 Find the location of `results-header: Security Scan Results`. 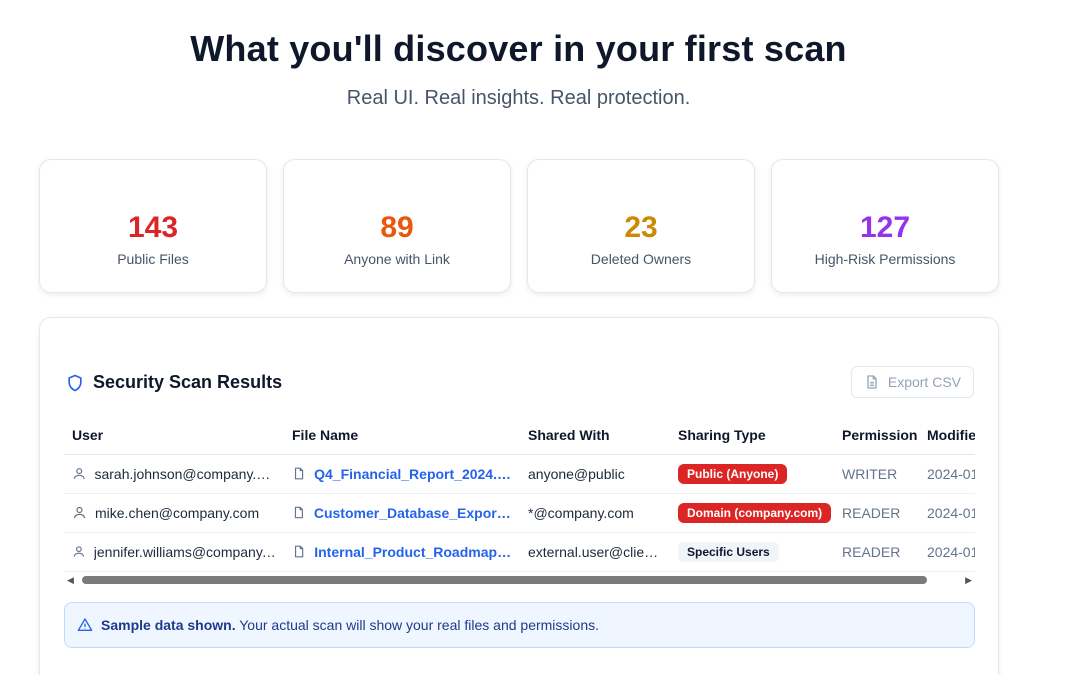

results-header: Security Scan Results is located at coordinates (173, 382).